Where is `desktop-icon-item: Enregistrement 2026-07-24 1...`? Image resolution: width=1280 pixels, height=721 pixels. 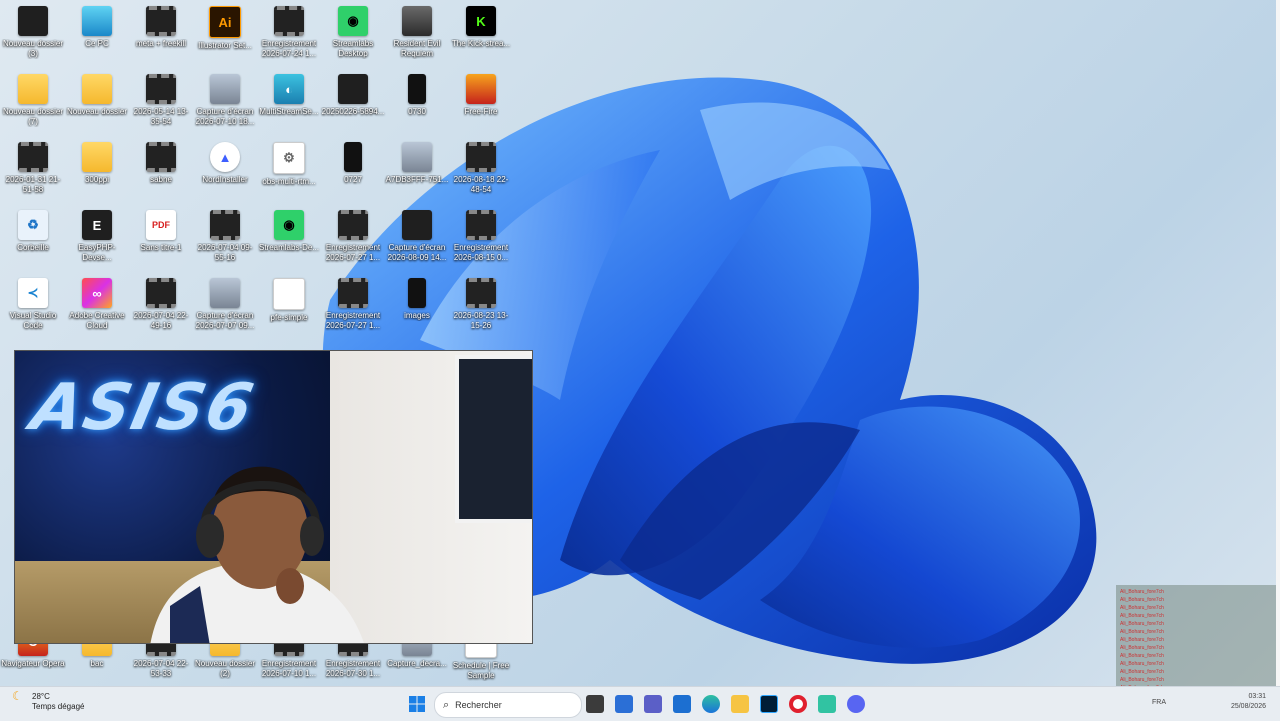
desktop-icon-item: Enregistrement 2026-07-24 1... is located at coordinates (289, 29).